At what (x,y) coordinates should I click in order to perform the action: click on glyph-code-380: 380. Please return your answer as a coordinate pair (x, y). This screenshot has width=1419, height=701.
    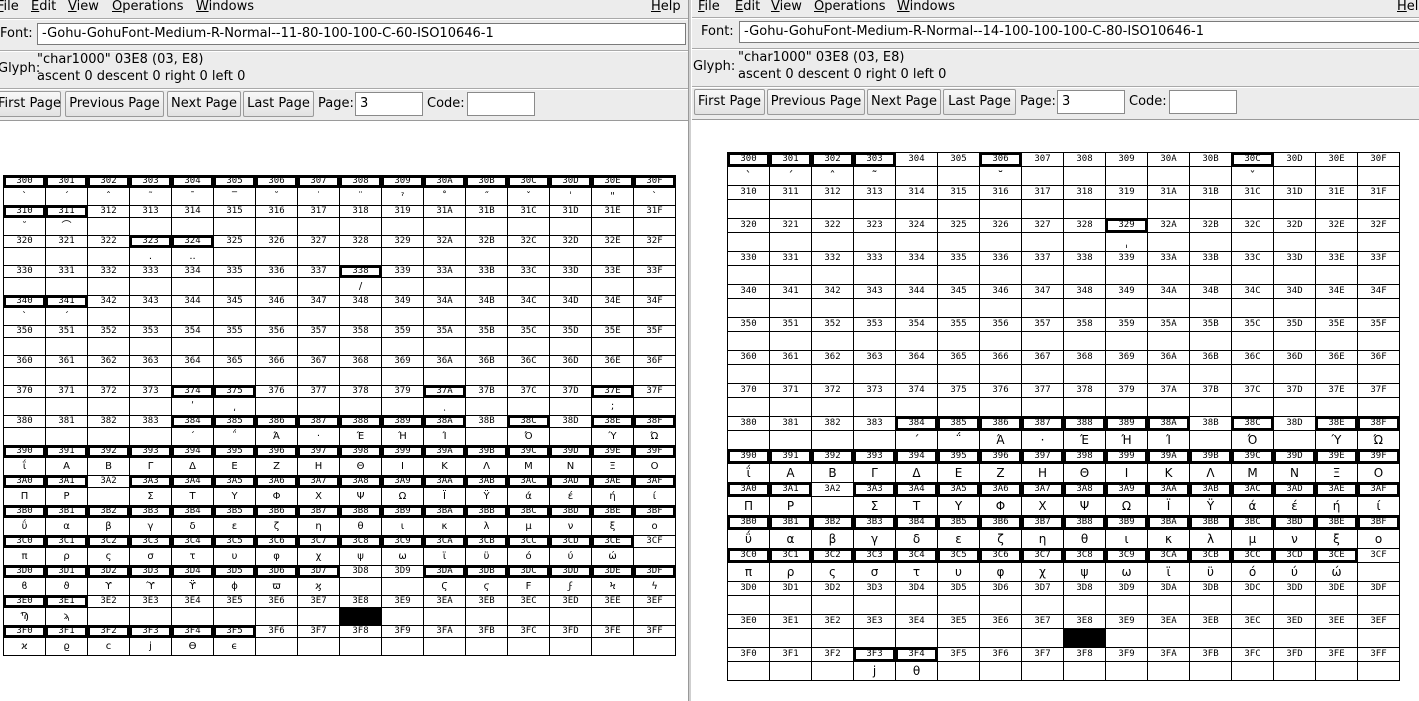
    Looking at the image, I should click on (748, 423).